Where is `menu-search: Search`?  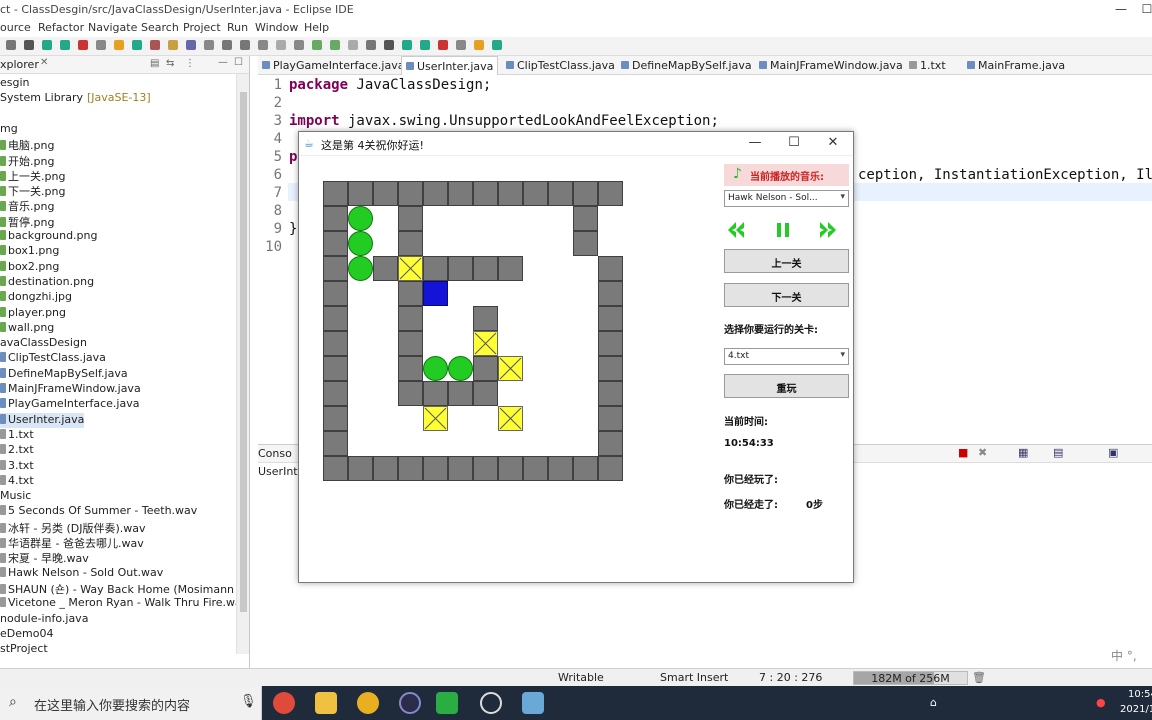
menu-search: Search is located at coordinates (160, 27).